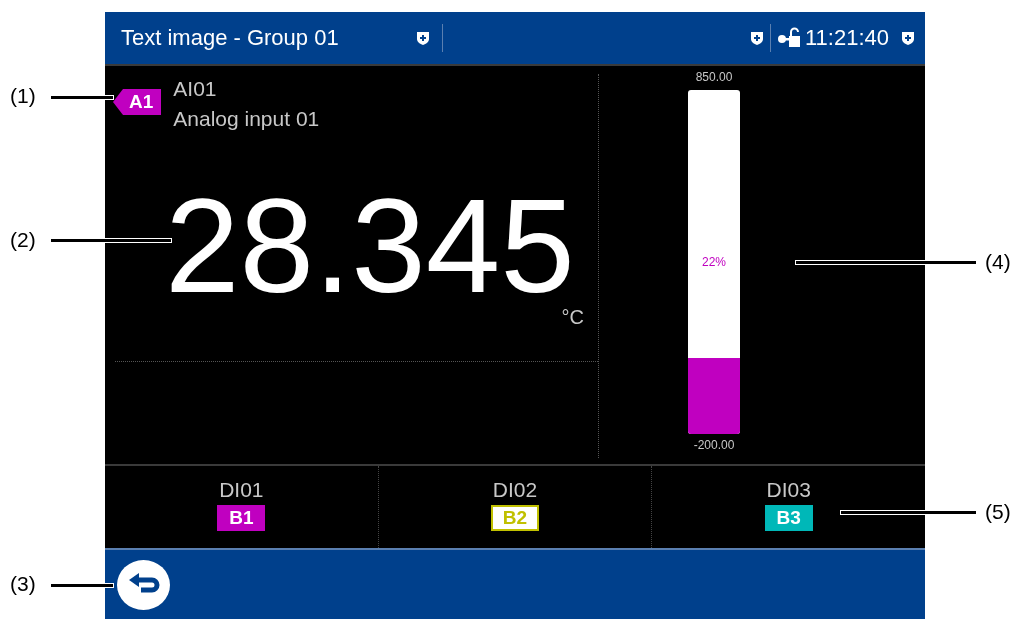 The height and width of the screenshot is (619, 1027). Describe the element at coordinates (241, 518) in the screenshot. I see `digital-tag: B1` at that location.